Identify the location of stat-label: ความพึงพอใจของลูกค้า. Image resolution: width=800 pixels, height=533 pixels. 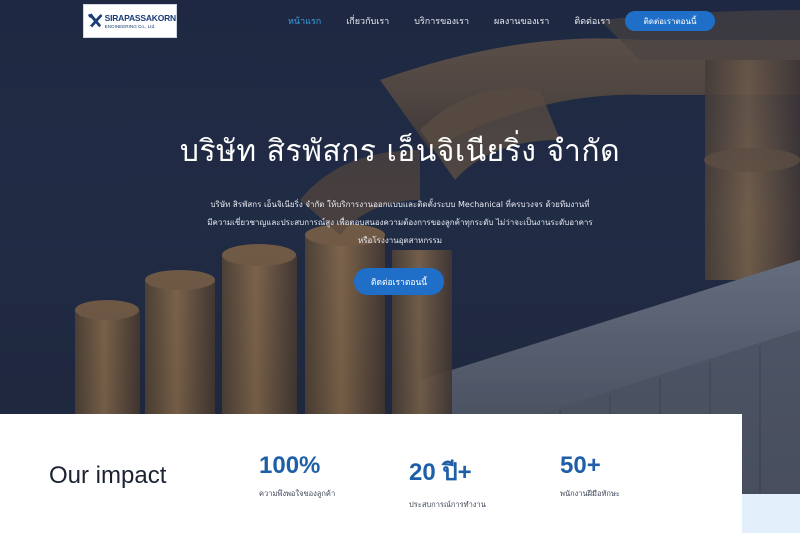
(297, 493).